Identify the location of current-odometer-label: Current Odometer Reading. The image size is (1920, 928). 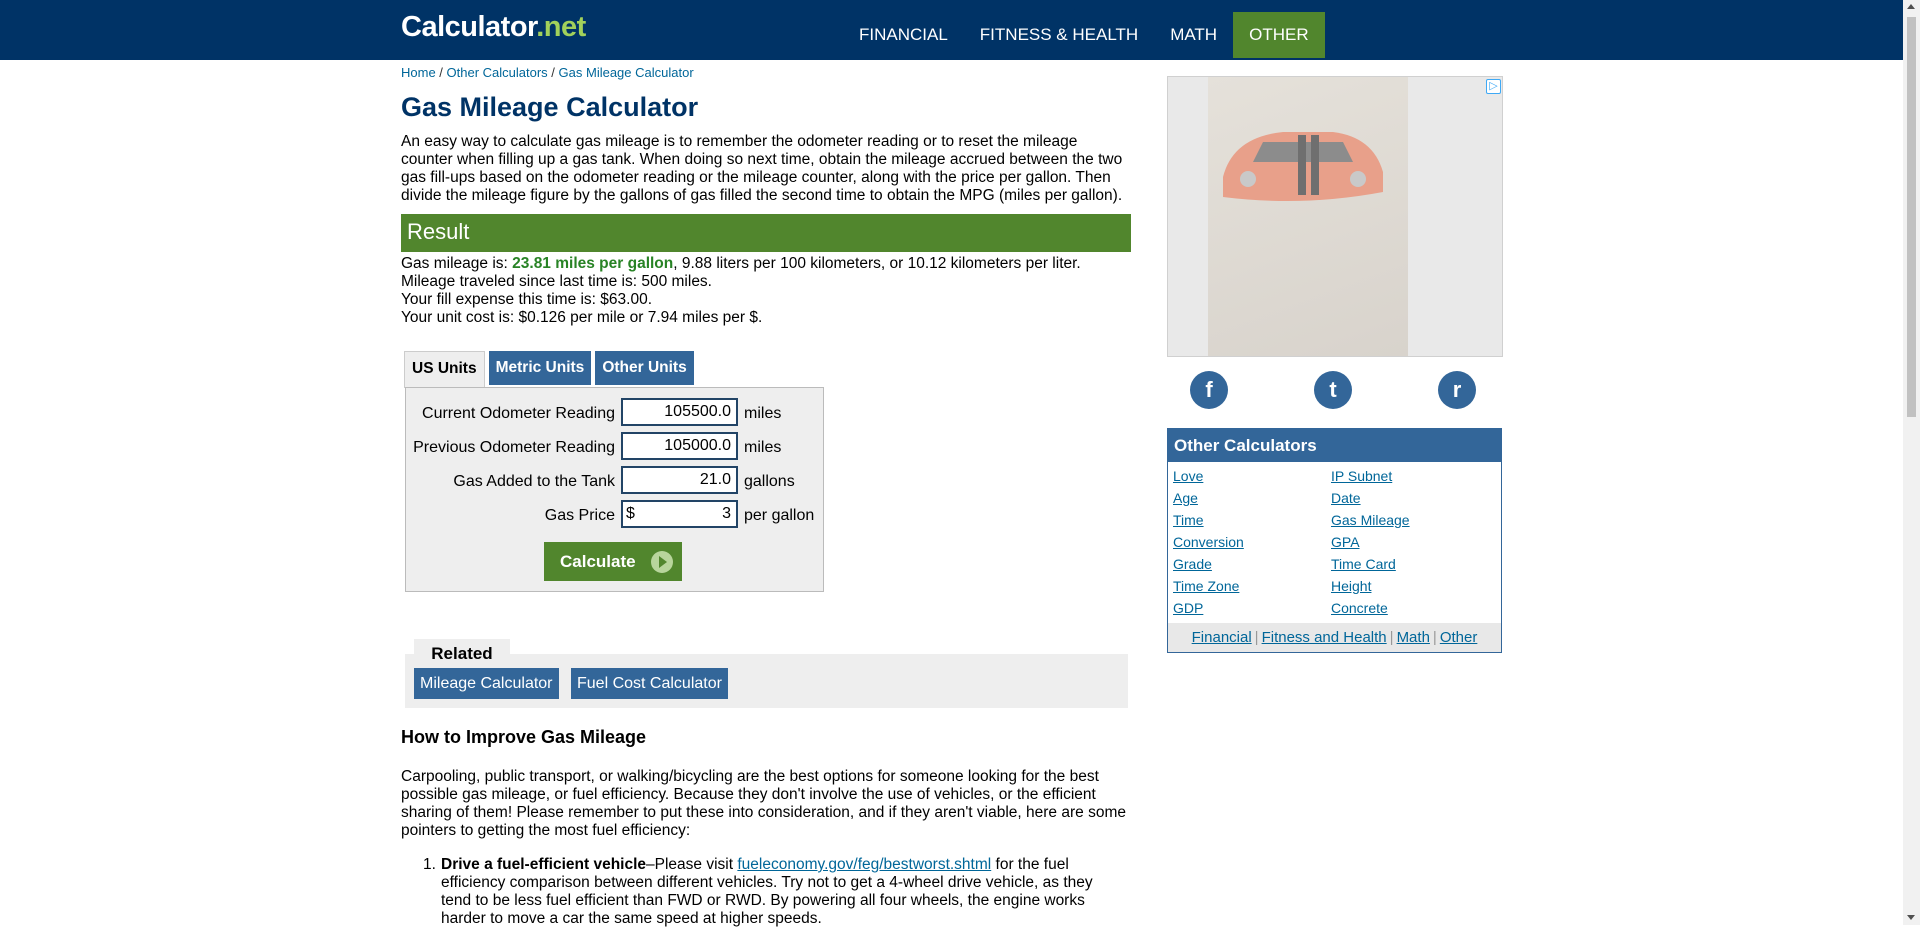
(518, 413).